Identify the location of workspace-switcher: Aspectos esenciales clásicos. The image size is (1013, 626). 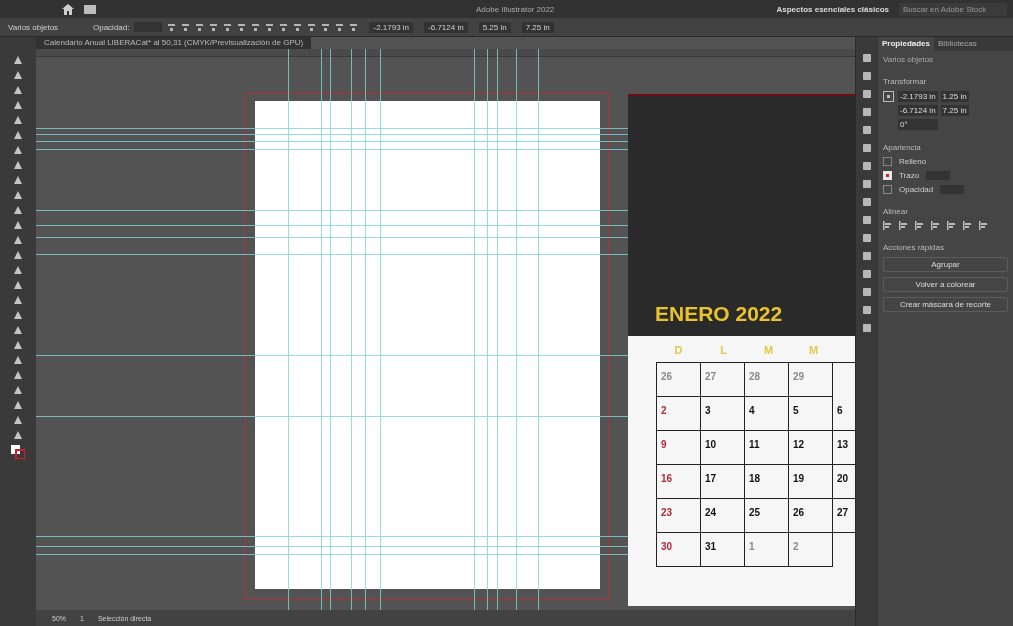
(832, 9).